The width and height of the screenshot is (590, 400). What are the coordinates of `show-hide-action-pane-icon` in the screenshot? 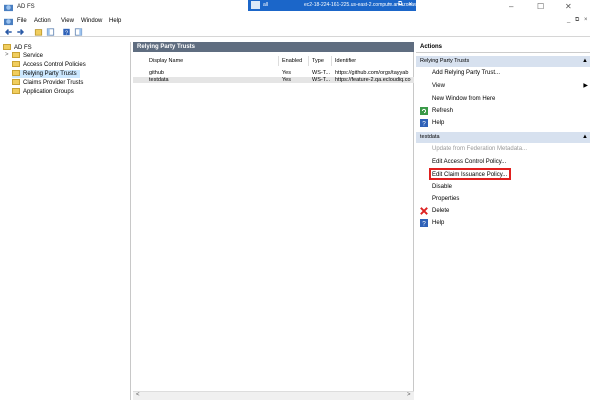 It's located at (78, 32).